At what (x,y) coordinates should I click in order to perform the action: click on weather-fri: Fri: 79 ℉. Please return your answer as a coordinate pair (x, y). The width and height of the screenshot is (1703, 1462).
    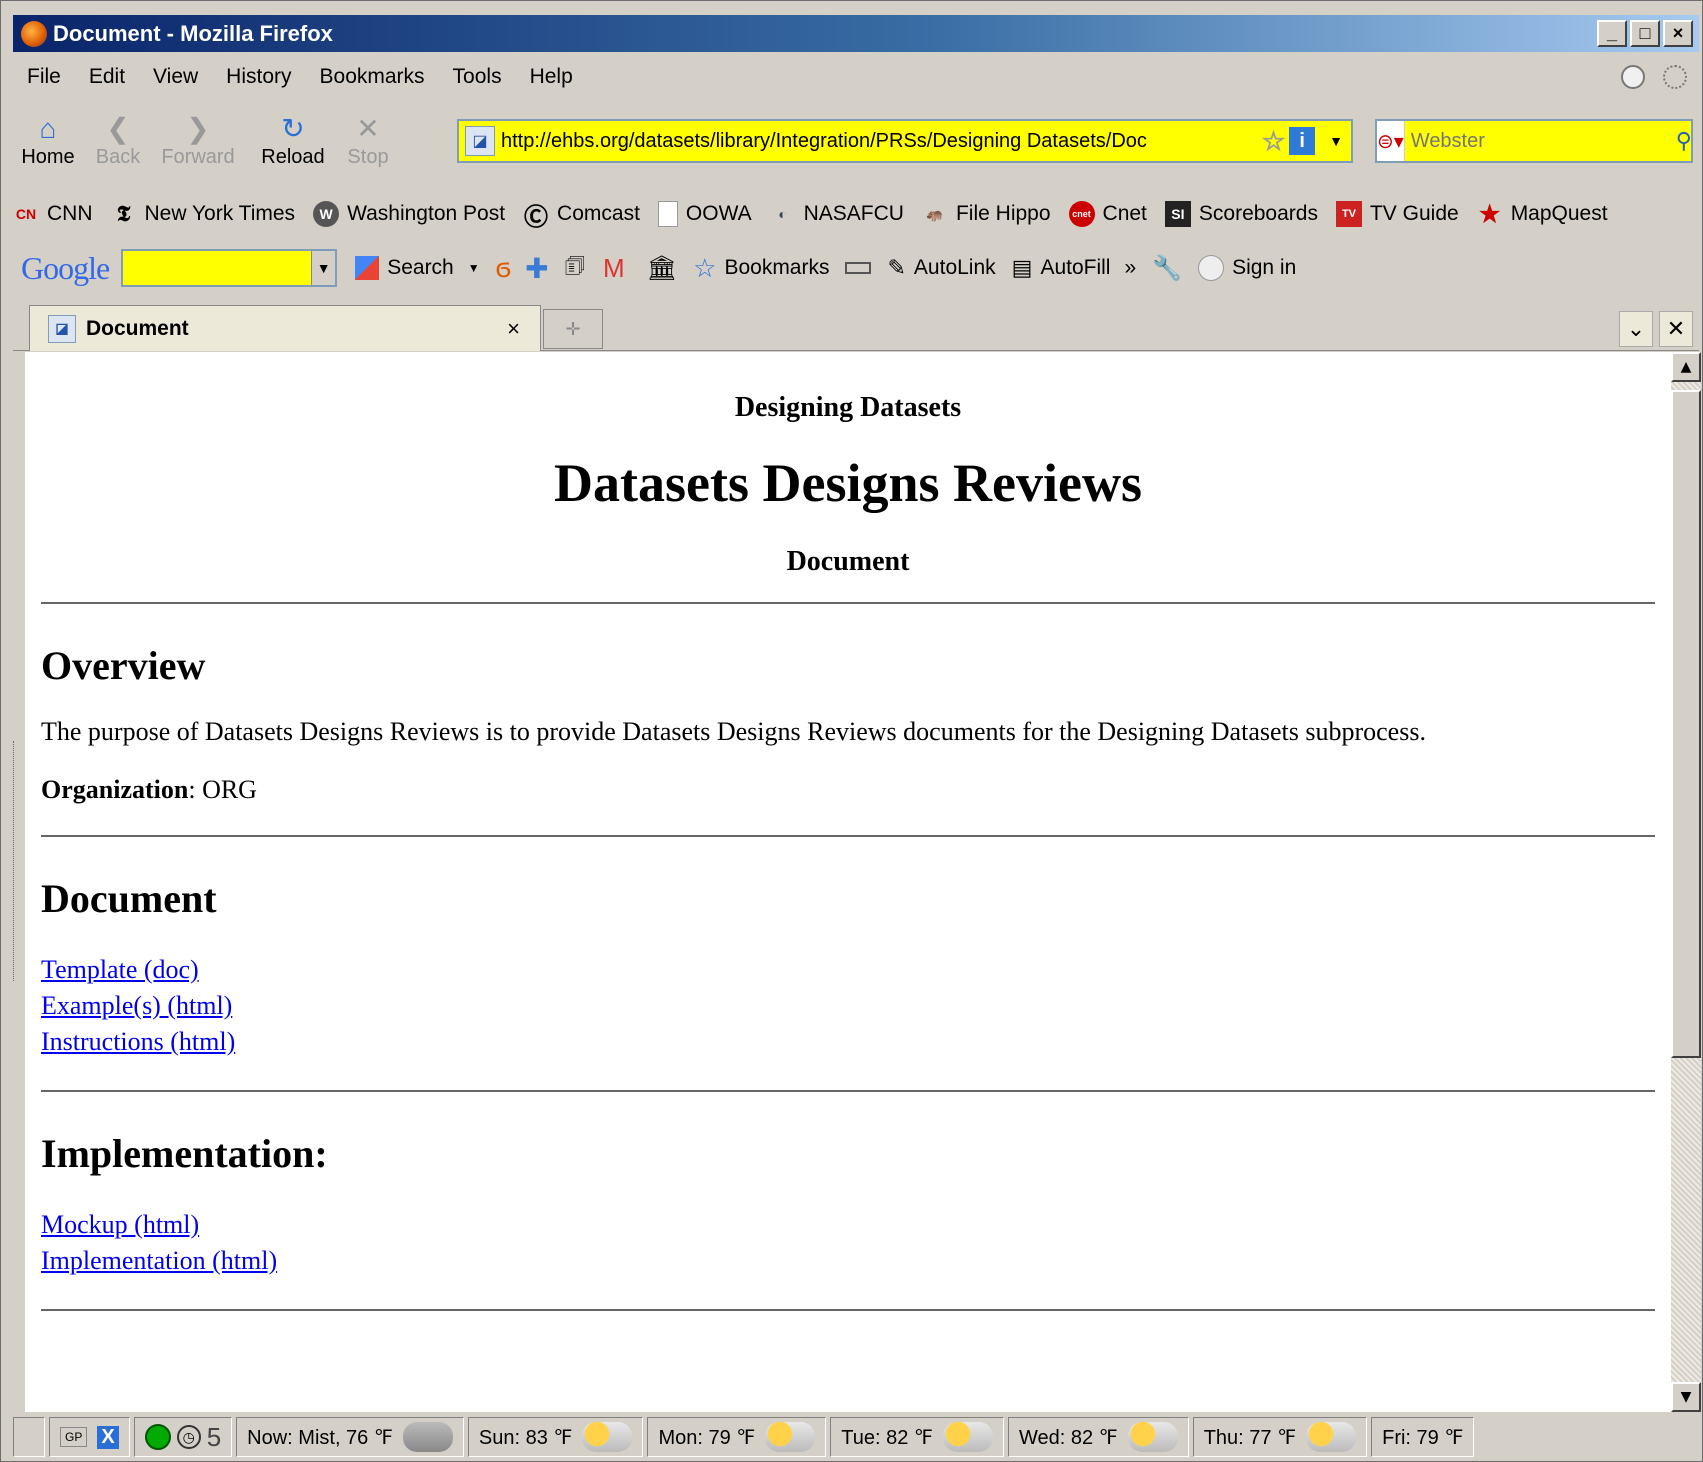
    Looking at the image, I should click on (1423, 1437).